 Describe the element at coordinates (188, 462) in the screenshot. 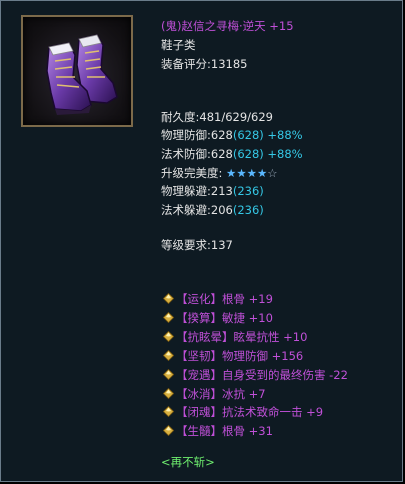

I see `set-name: <再不斩>` at that location.